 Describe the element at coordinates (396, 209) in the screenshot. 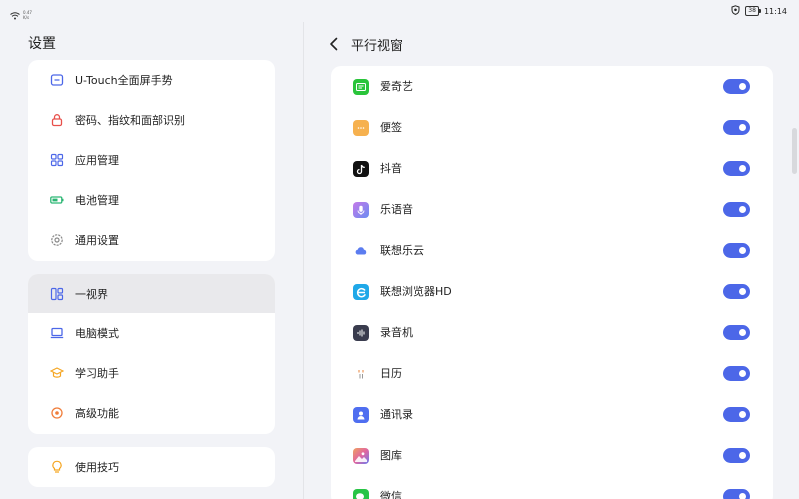

I see `app-name: 乐语音` at that location.